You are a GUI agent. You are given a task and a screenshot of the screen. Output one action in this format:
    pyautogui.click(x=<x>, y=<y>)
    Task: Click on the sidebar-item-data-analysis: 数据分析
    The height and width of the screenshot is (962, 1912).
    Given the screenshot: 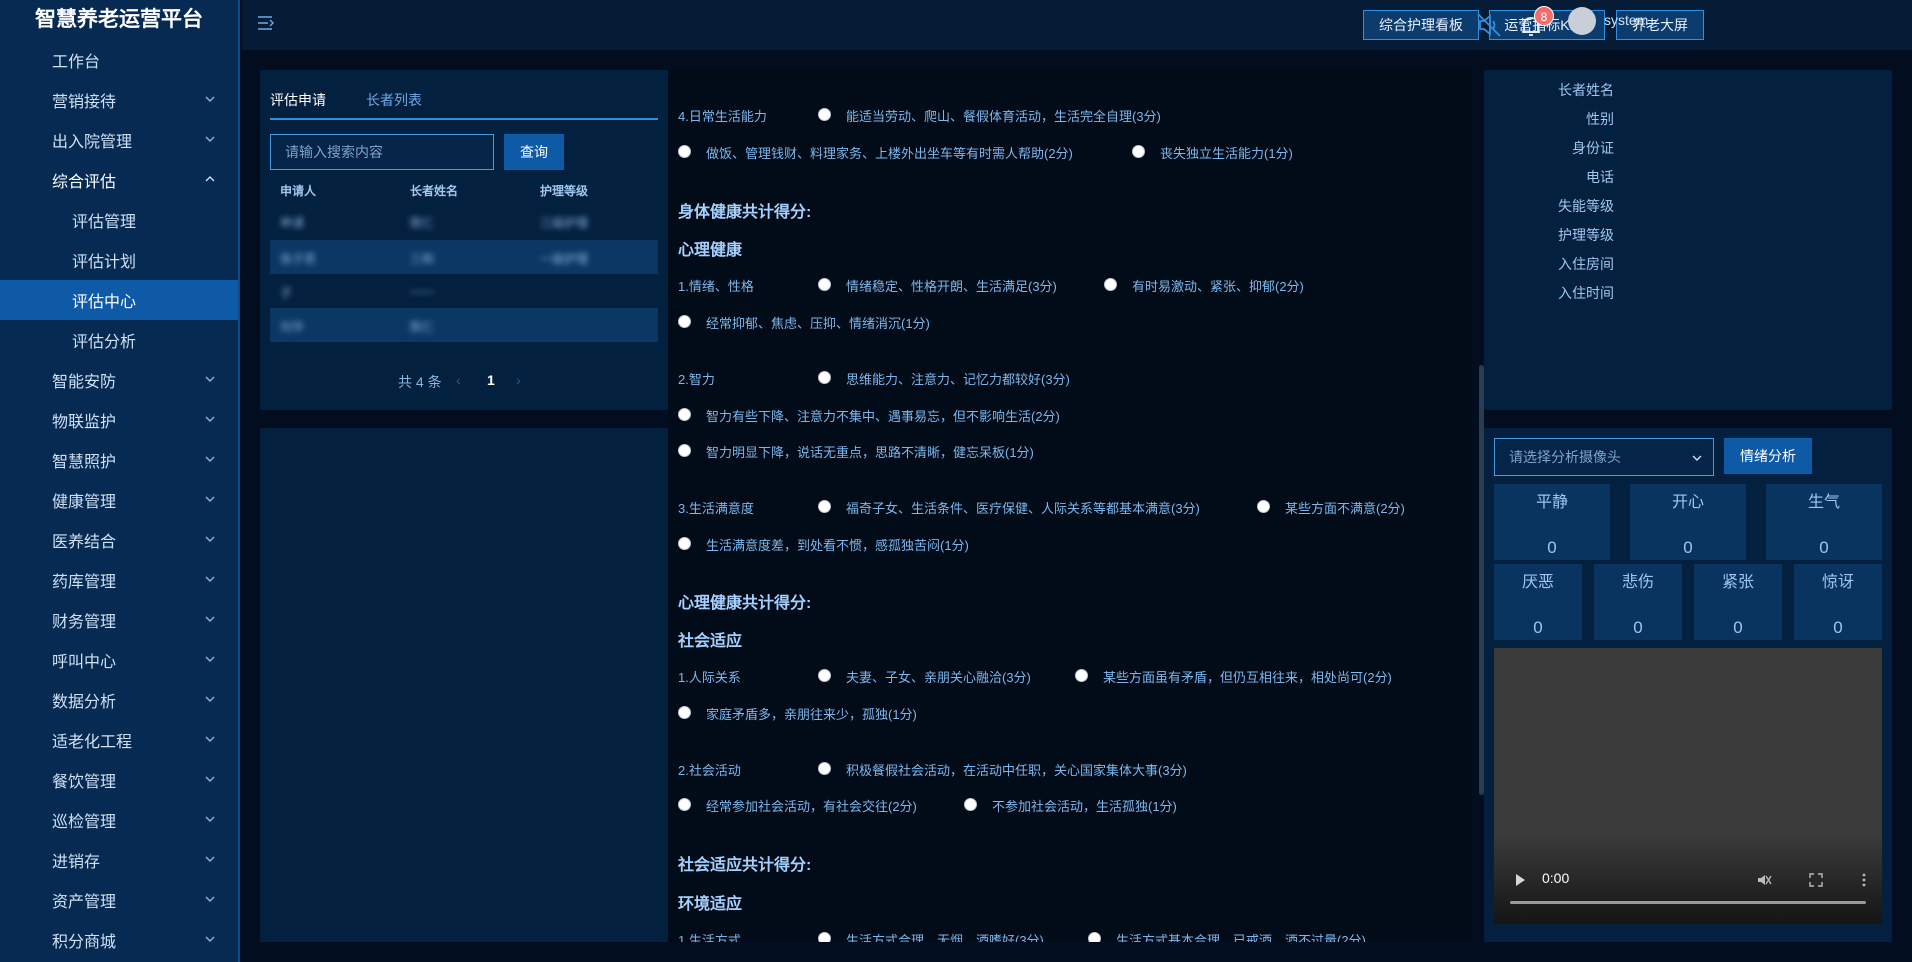 What is the action you would take?
    pyautogui.click(x=119, y=700)
    